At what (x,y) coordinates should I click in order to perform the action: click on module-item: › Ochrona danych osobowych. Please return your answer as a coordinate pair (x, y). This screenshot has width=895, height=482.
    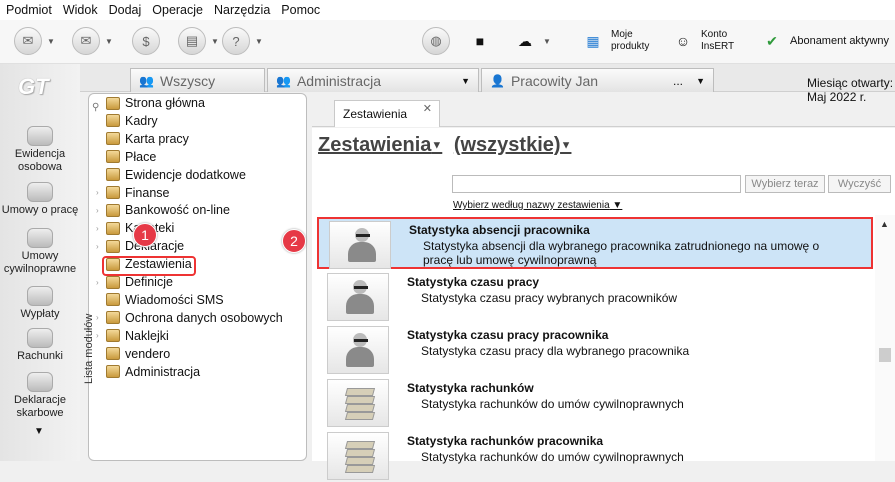
    Looking at the image, I should click on (189, 318).